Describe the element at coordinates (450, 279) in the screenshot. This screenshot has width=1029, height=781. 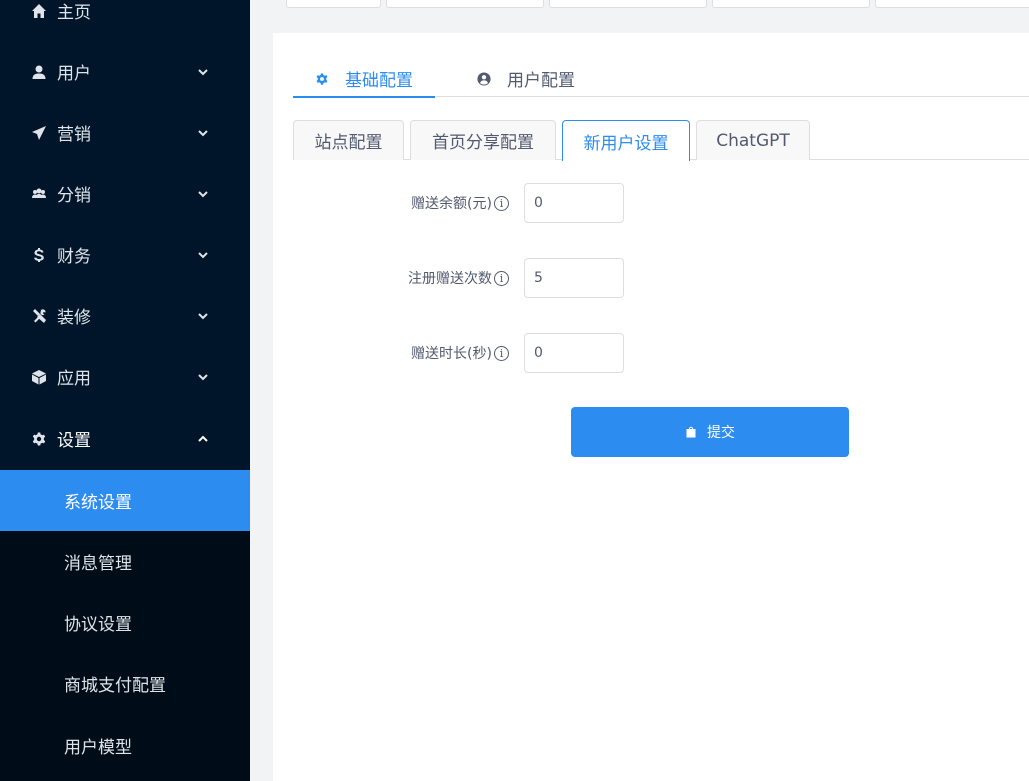
I see `field-label: 注册赠送次数` at that location.